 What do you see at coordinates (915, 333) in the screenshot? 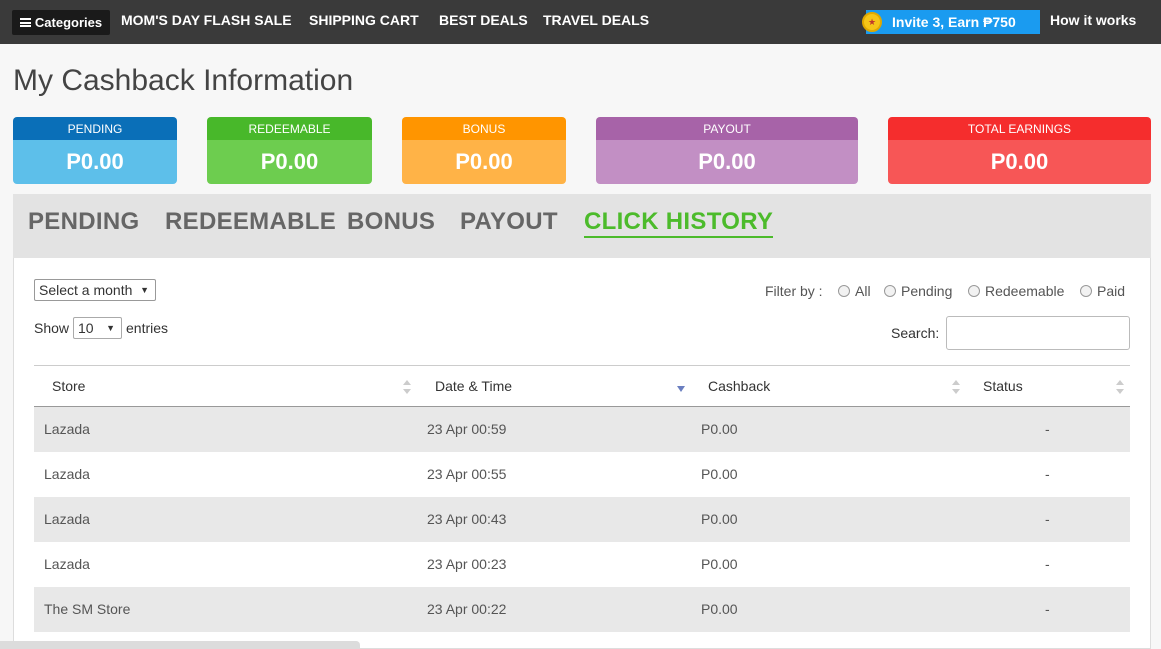
I see `search-label: Search:` at bounding box center [915, 333].